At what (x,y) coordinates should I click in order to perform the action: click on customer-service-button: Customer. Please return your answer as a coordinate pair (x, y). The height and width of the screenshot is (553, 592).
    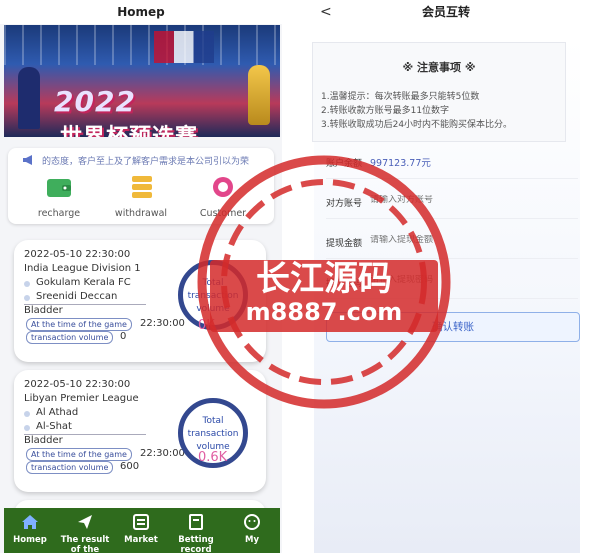
    Looking at the image, I should click on (223, 196).